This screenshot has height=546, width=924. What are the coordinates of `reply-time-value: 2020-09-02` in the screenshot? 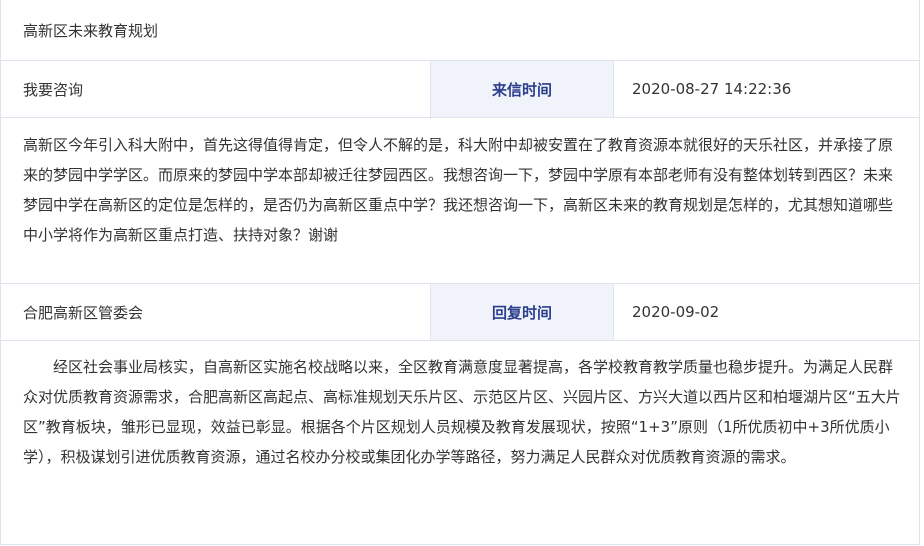 It's located at (676, 312).